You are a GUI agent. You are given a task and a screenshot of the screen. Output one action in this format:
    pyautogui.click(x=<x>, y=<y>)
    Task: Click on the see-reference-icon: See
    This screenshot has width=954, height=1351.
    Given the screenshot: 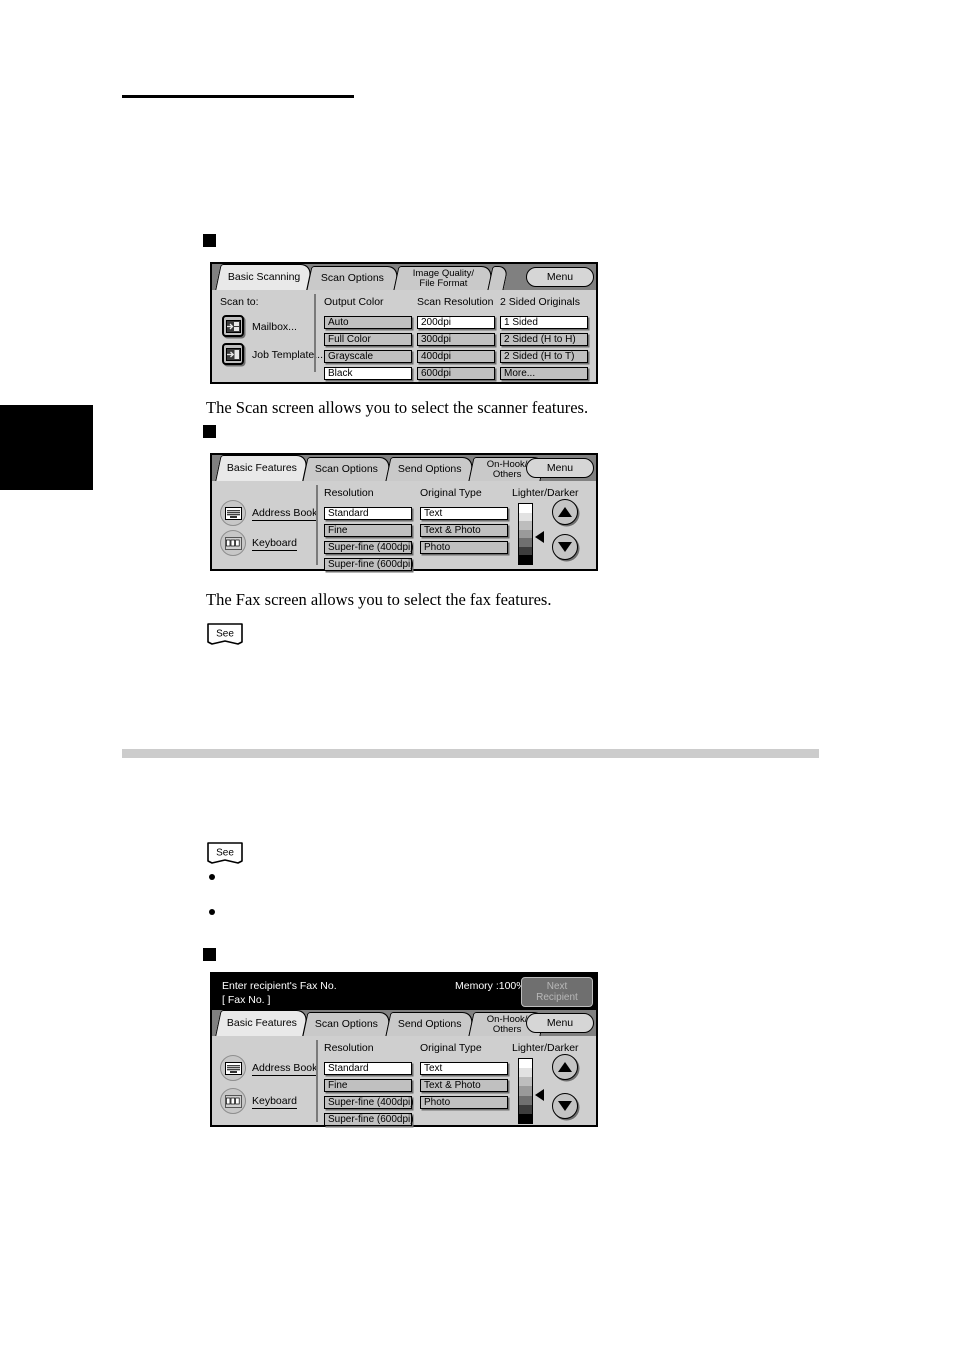 What is the action you would take?
    pyautogui.click(x=225, y=853)
    